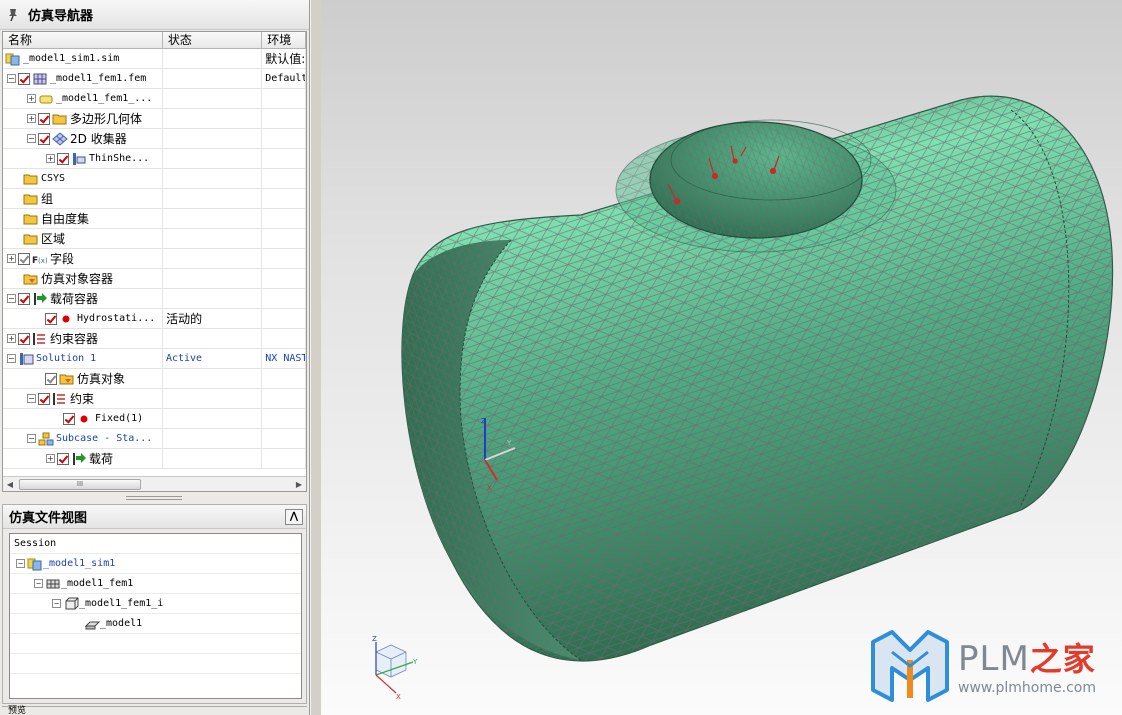 The width and height of the screenshot is (1122, 715). Describe the element at coordinates (80, 484) in the screenshot. I see `scroll-thumb: III` at that location.